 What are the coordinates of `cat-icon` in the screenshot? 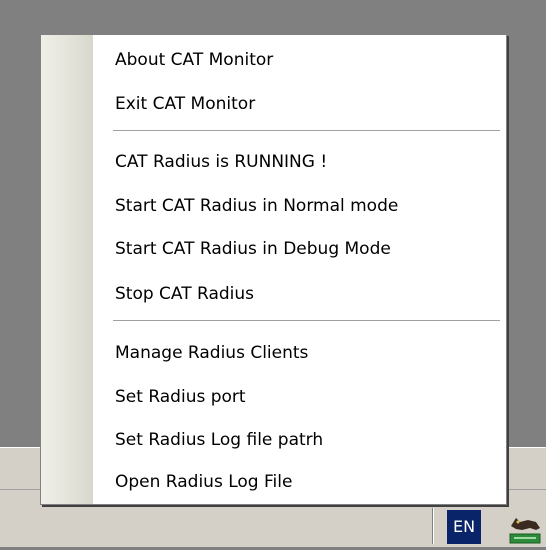 It's located at (525, 527).